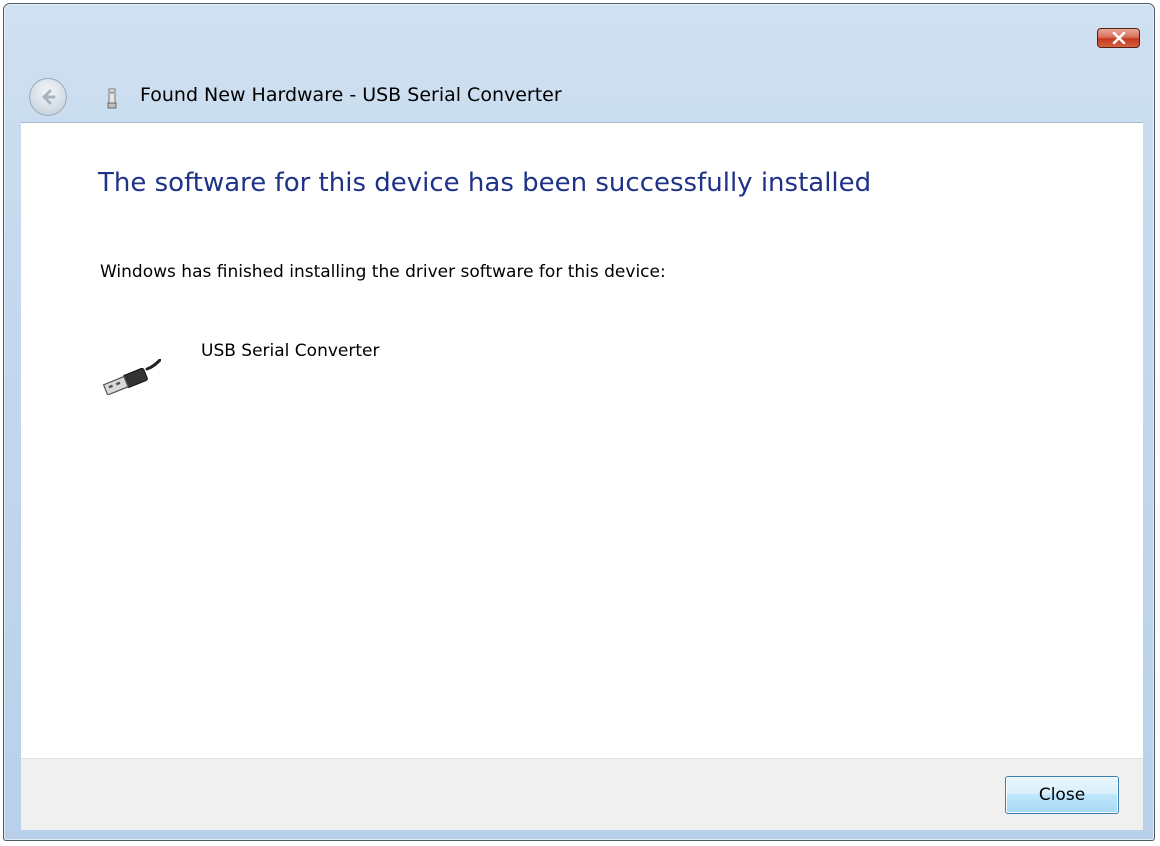 The image size is (1160, 846). What do you see at coordinates (131, 377) in the screenshot?
I see `usb-cable-icon` at bounding box center [131, 377].